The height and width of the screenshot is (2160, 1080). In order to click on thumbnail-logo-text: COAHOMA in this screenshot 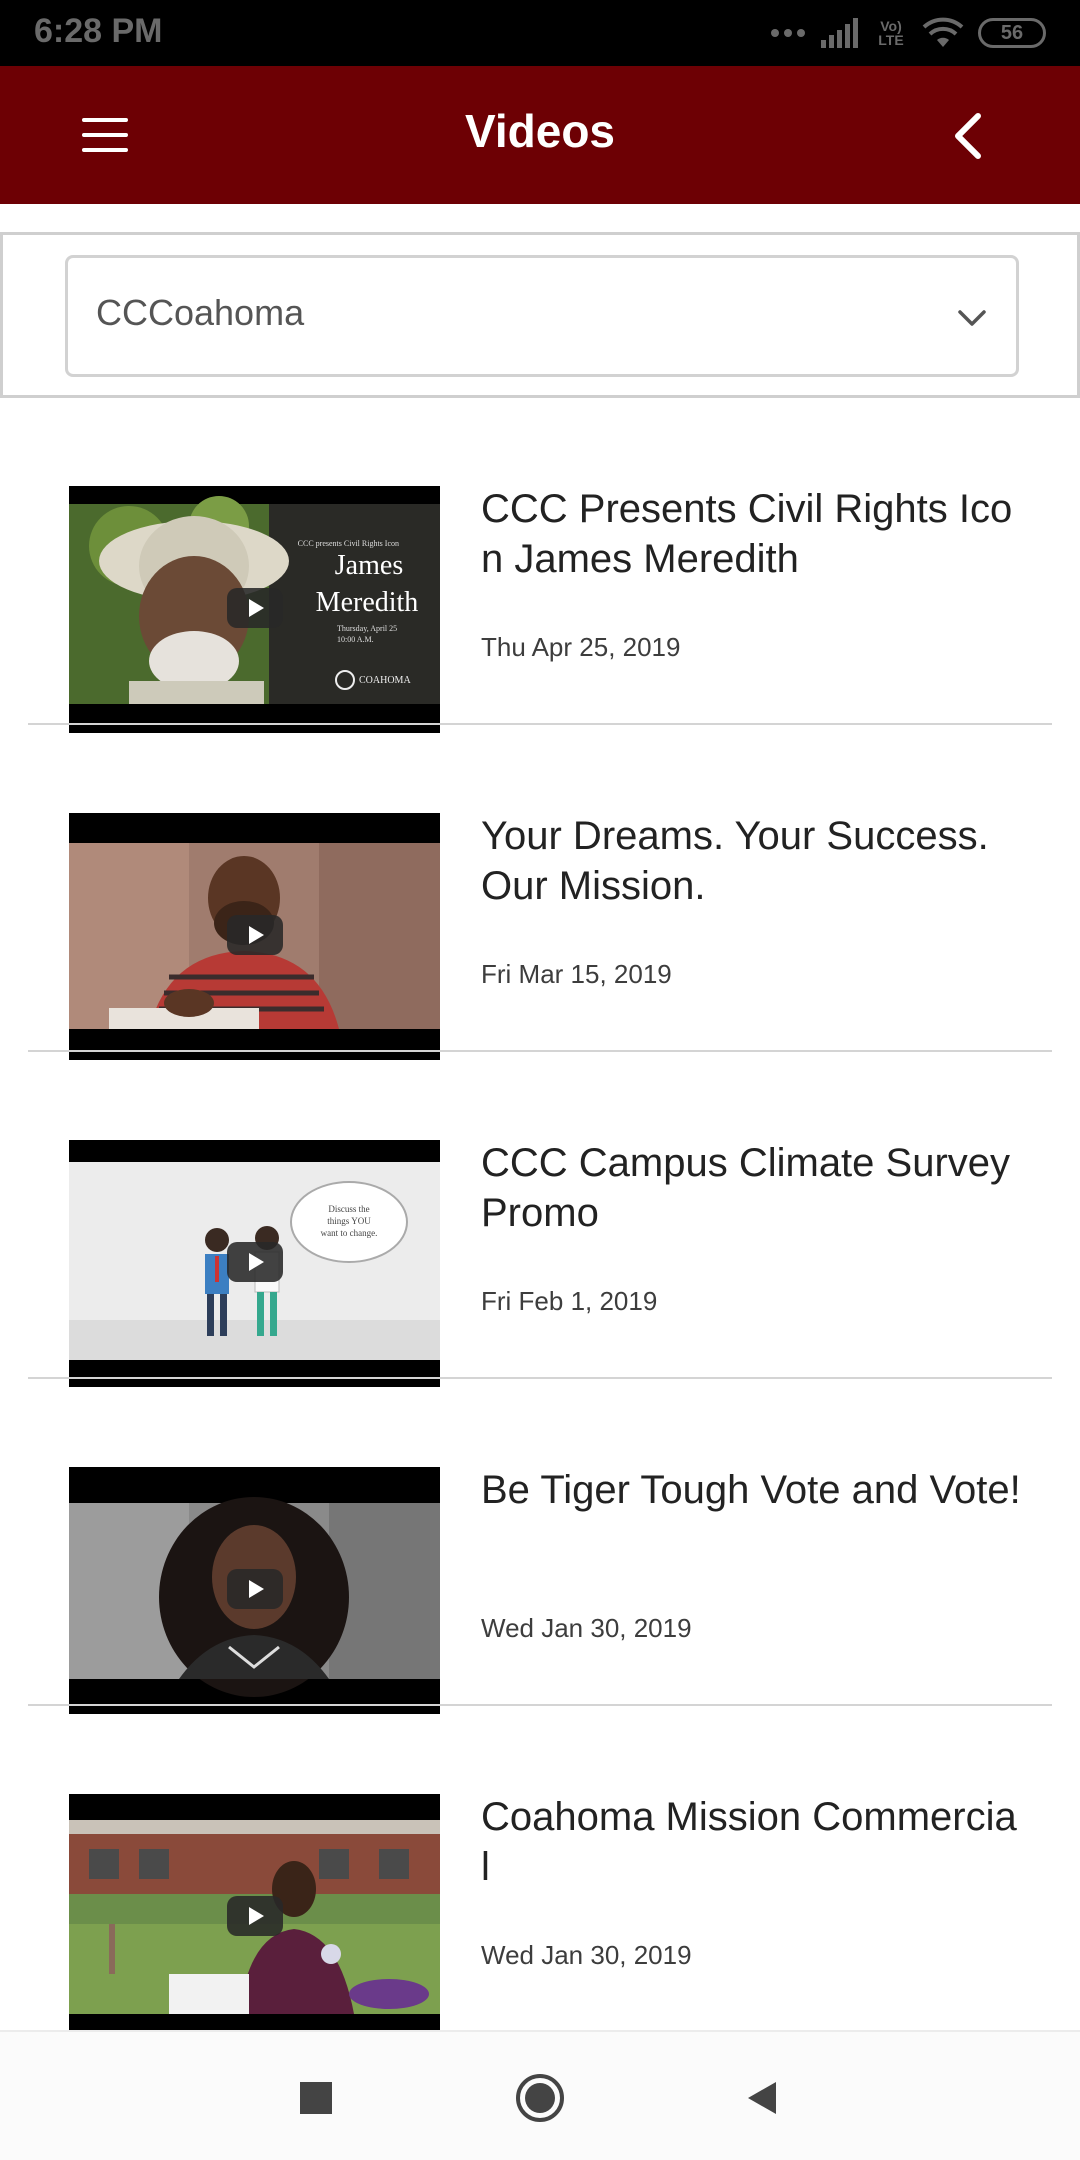, I will do `click(385, 680)`.